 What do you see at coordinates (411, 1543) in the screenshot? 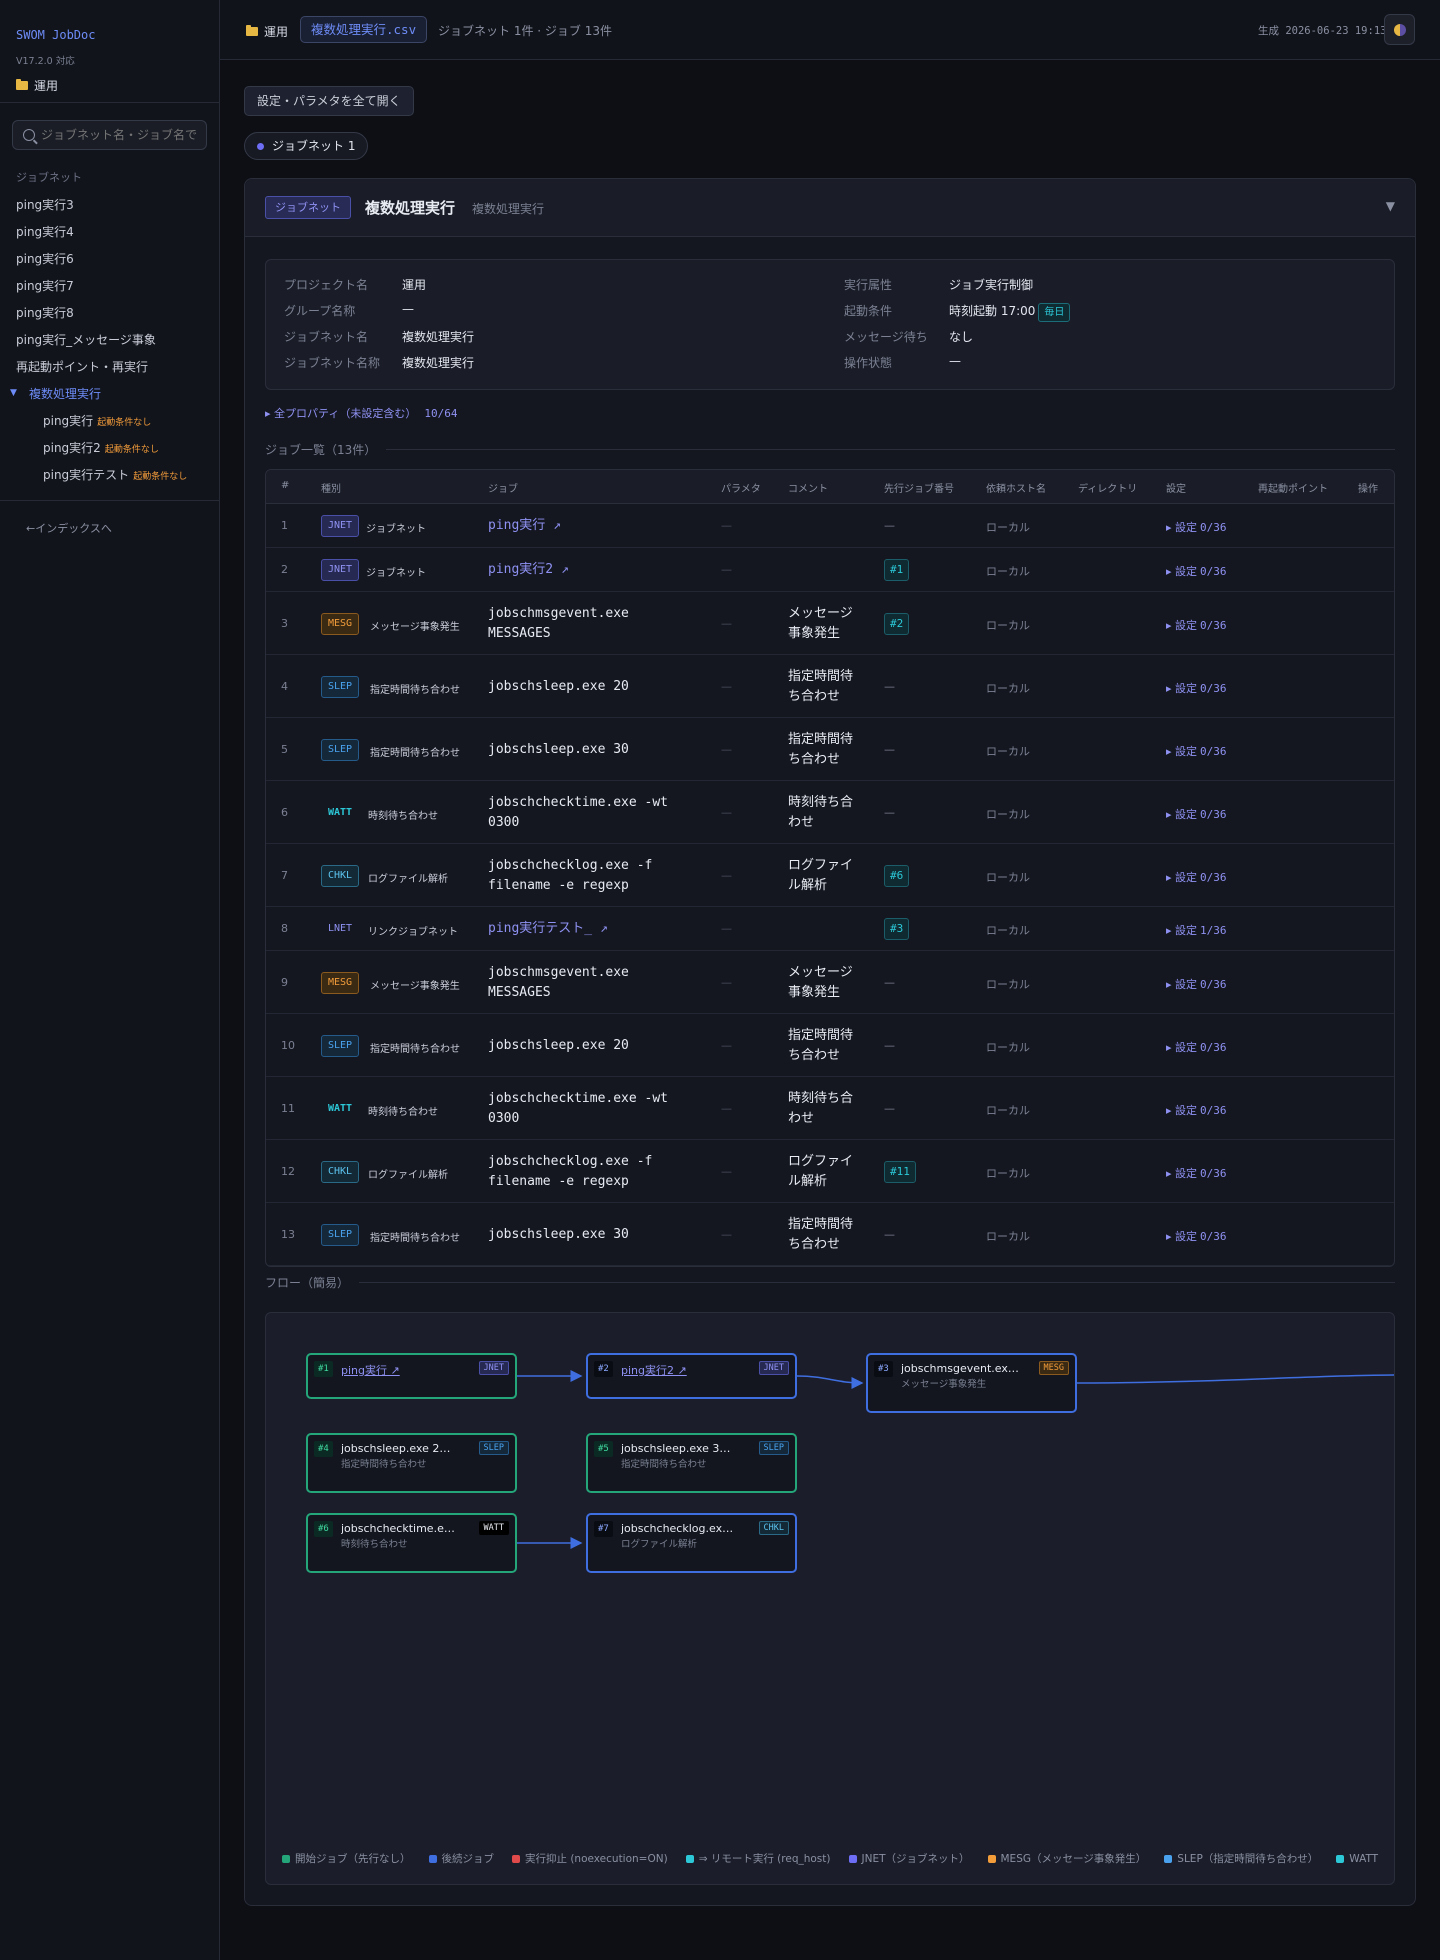
I see `flow-node: #6 jobschchecktime.e… 時刻待ち合わせ WATT` at bounding box center [411, 1543].